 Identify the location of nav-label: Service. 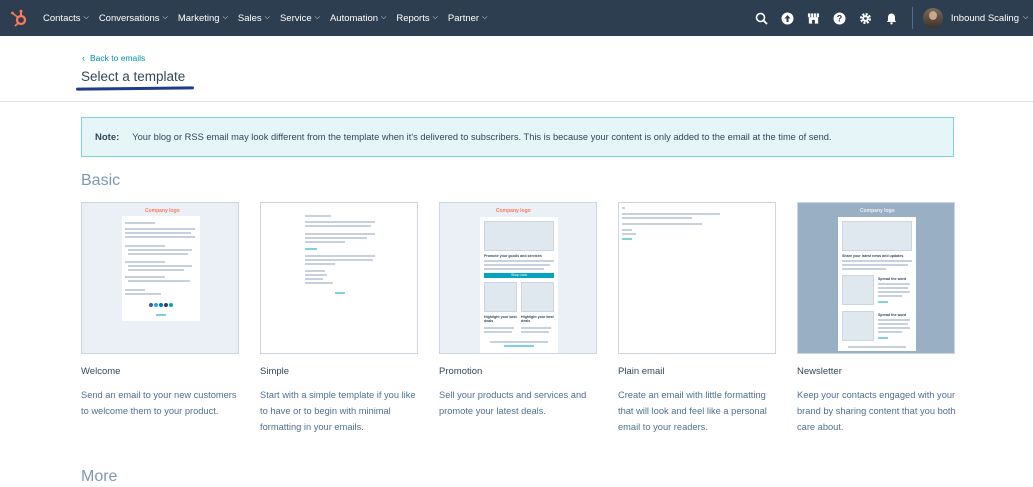
(295, 18).